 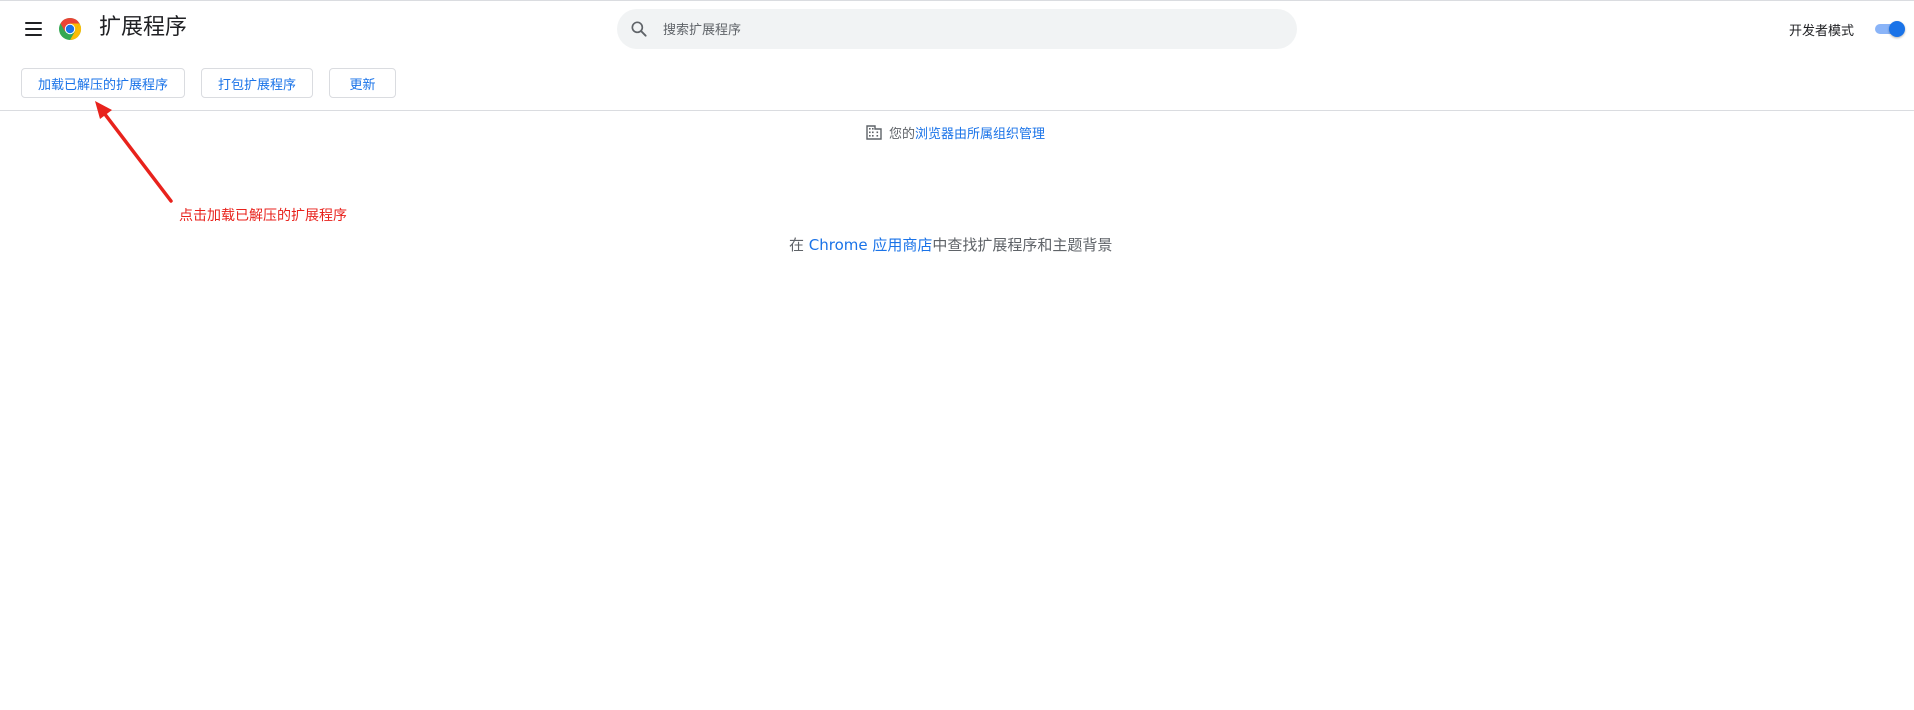 What do you see at coordinates (143, 27) in the screenshot?
I see `page-title: 扩展程序` at bounding box center [143, 27].